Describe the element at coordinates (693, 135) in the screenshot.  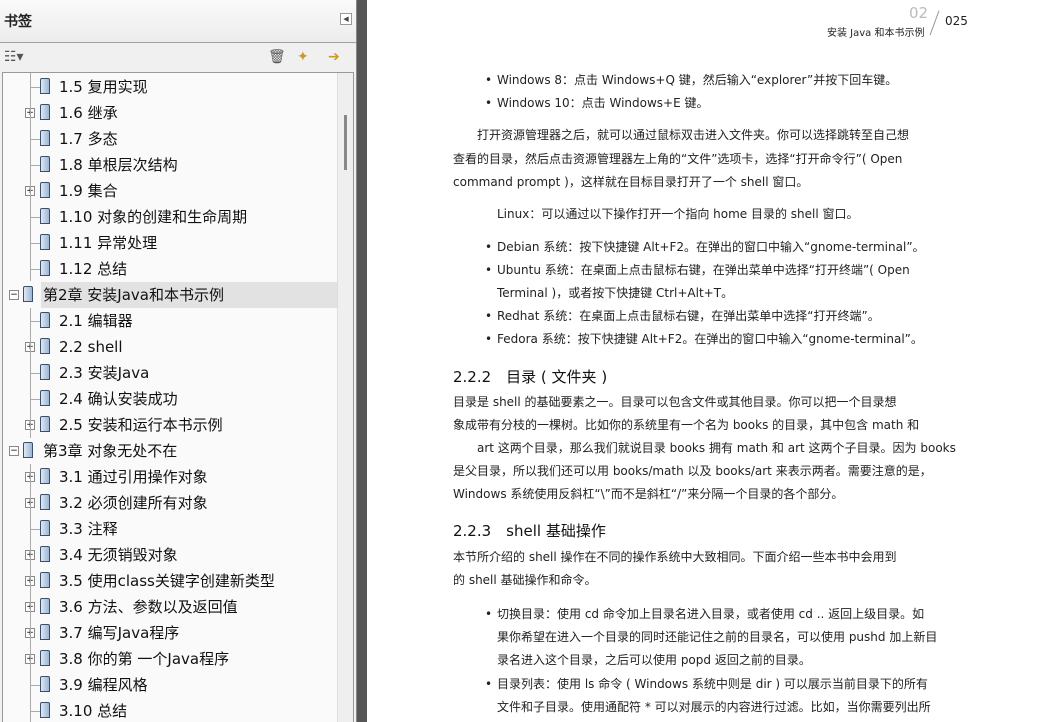
I see `paragraph-line: 打开资源管理器之后，就可以通过鼠标双击进入文件夹。你可以选择跳转至自己想` at that location.